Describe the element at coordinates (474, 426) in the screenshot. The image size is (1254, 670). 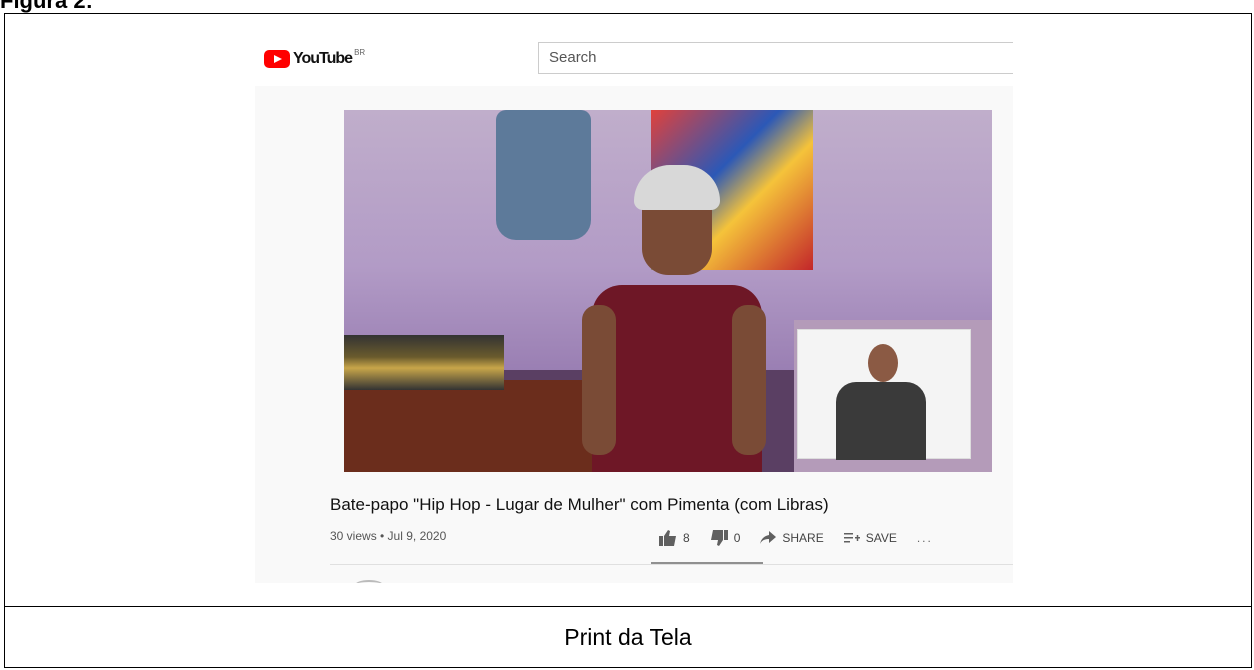
I see `video-scene-table` at that location.